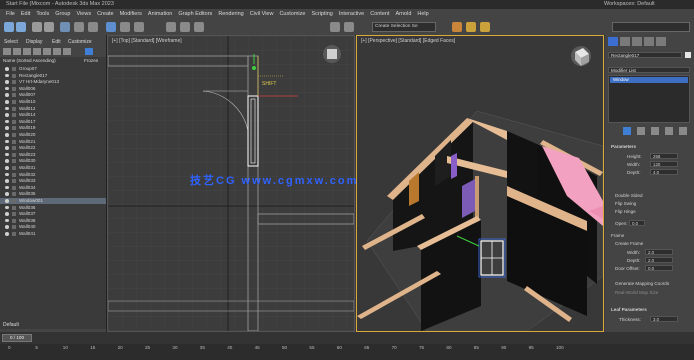  Describe the element at coordinates (53, 208) in the screenshot. I see `list-item: Wall036` at that location.